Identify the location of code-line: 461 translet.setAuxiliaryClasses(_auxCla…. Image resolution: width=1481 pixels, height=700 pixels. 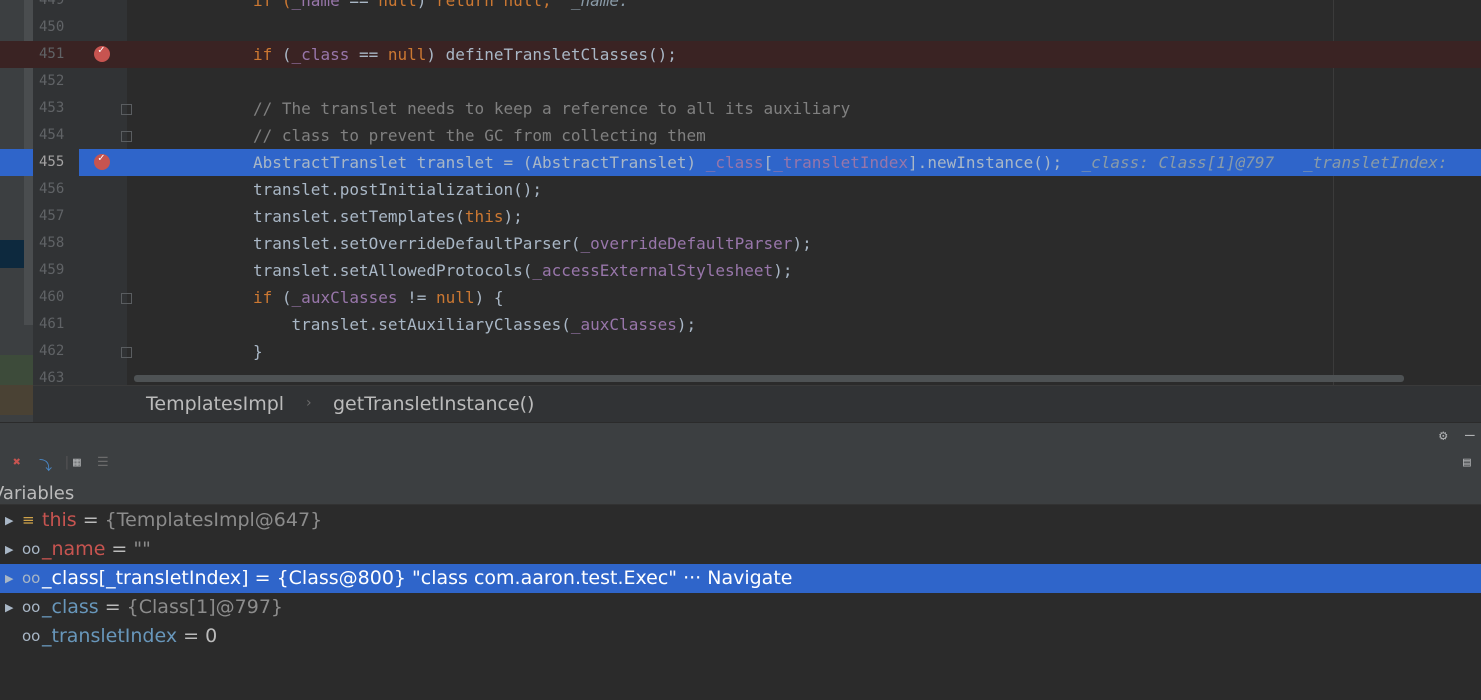
(740, 324).